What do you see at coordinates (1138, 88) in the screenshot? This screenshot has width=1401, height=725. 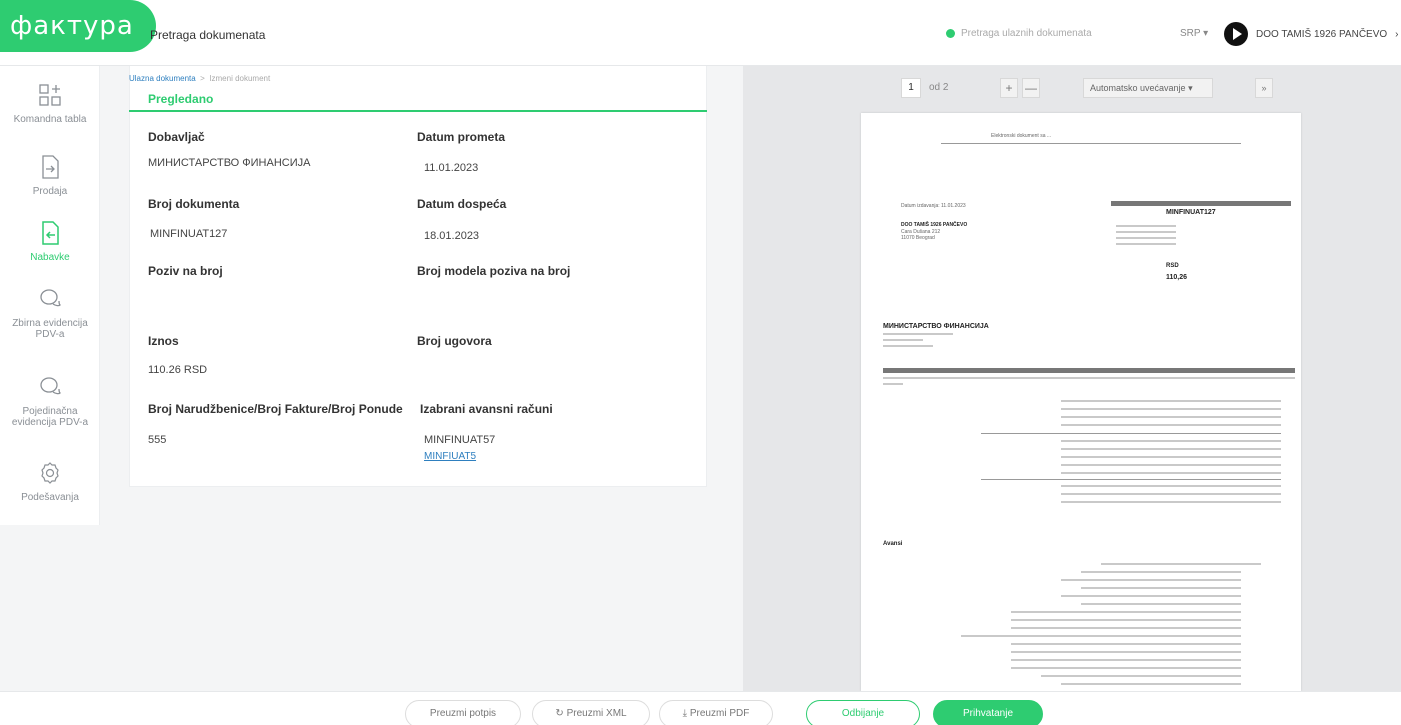 I see `zoom-select-label: Automatsko uvećavanje` at bounding box center [1138, 88].